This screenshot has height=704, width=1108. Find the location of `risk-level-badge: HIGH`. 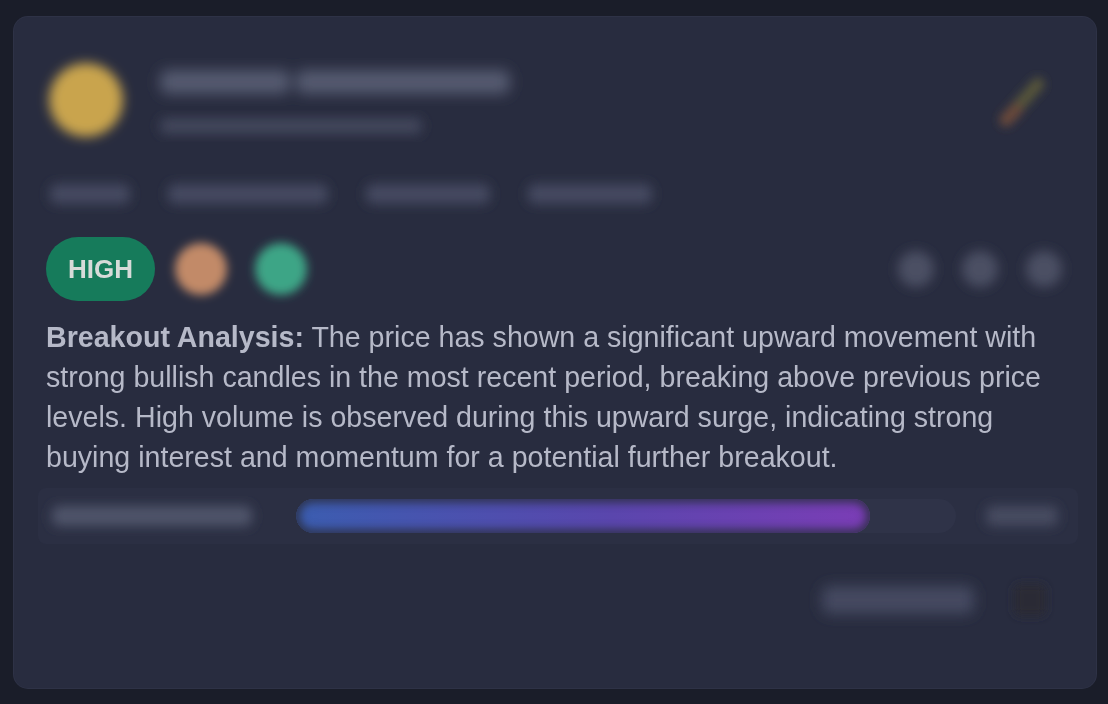

risk-level-badge: HIGH is located at coordinates (100, 269).